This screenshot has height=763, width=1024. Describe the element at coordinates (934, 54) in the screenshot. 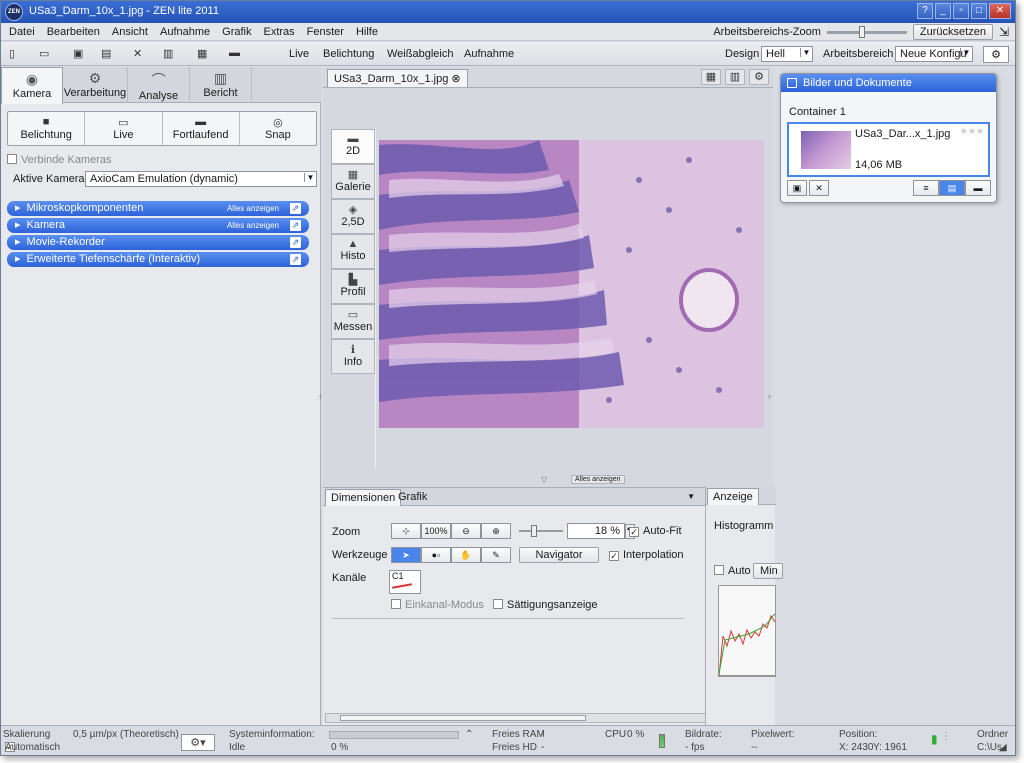

I see `workspace-select: Neue Konfigu ▼` at that location.